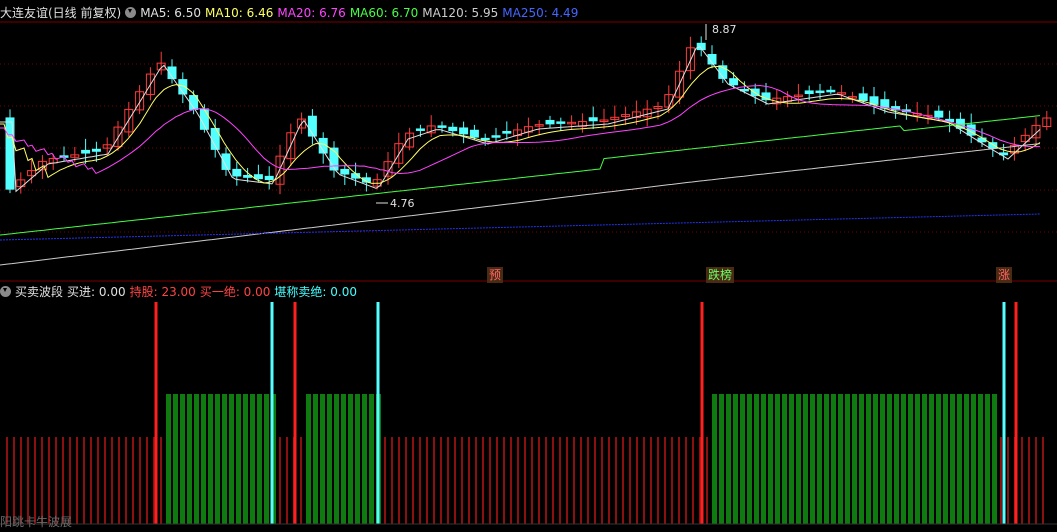 The height and width of the screenshot is (532, 1057). Describe the element at coordinates (1004, 275) in the screenshot. I see `badge-zhang: 涨` at that location.